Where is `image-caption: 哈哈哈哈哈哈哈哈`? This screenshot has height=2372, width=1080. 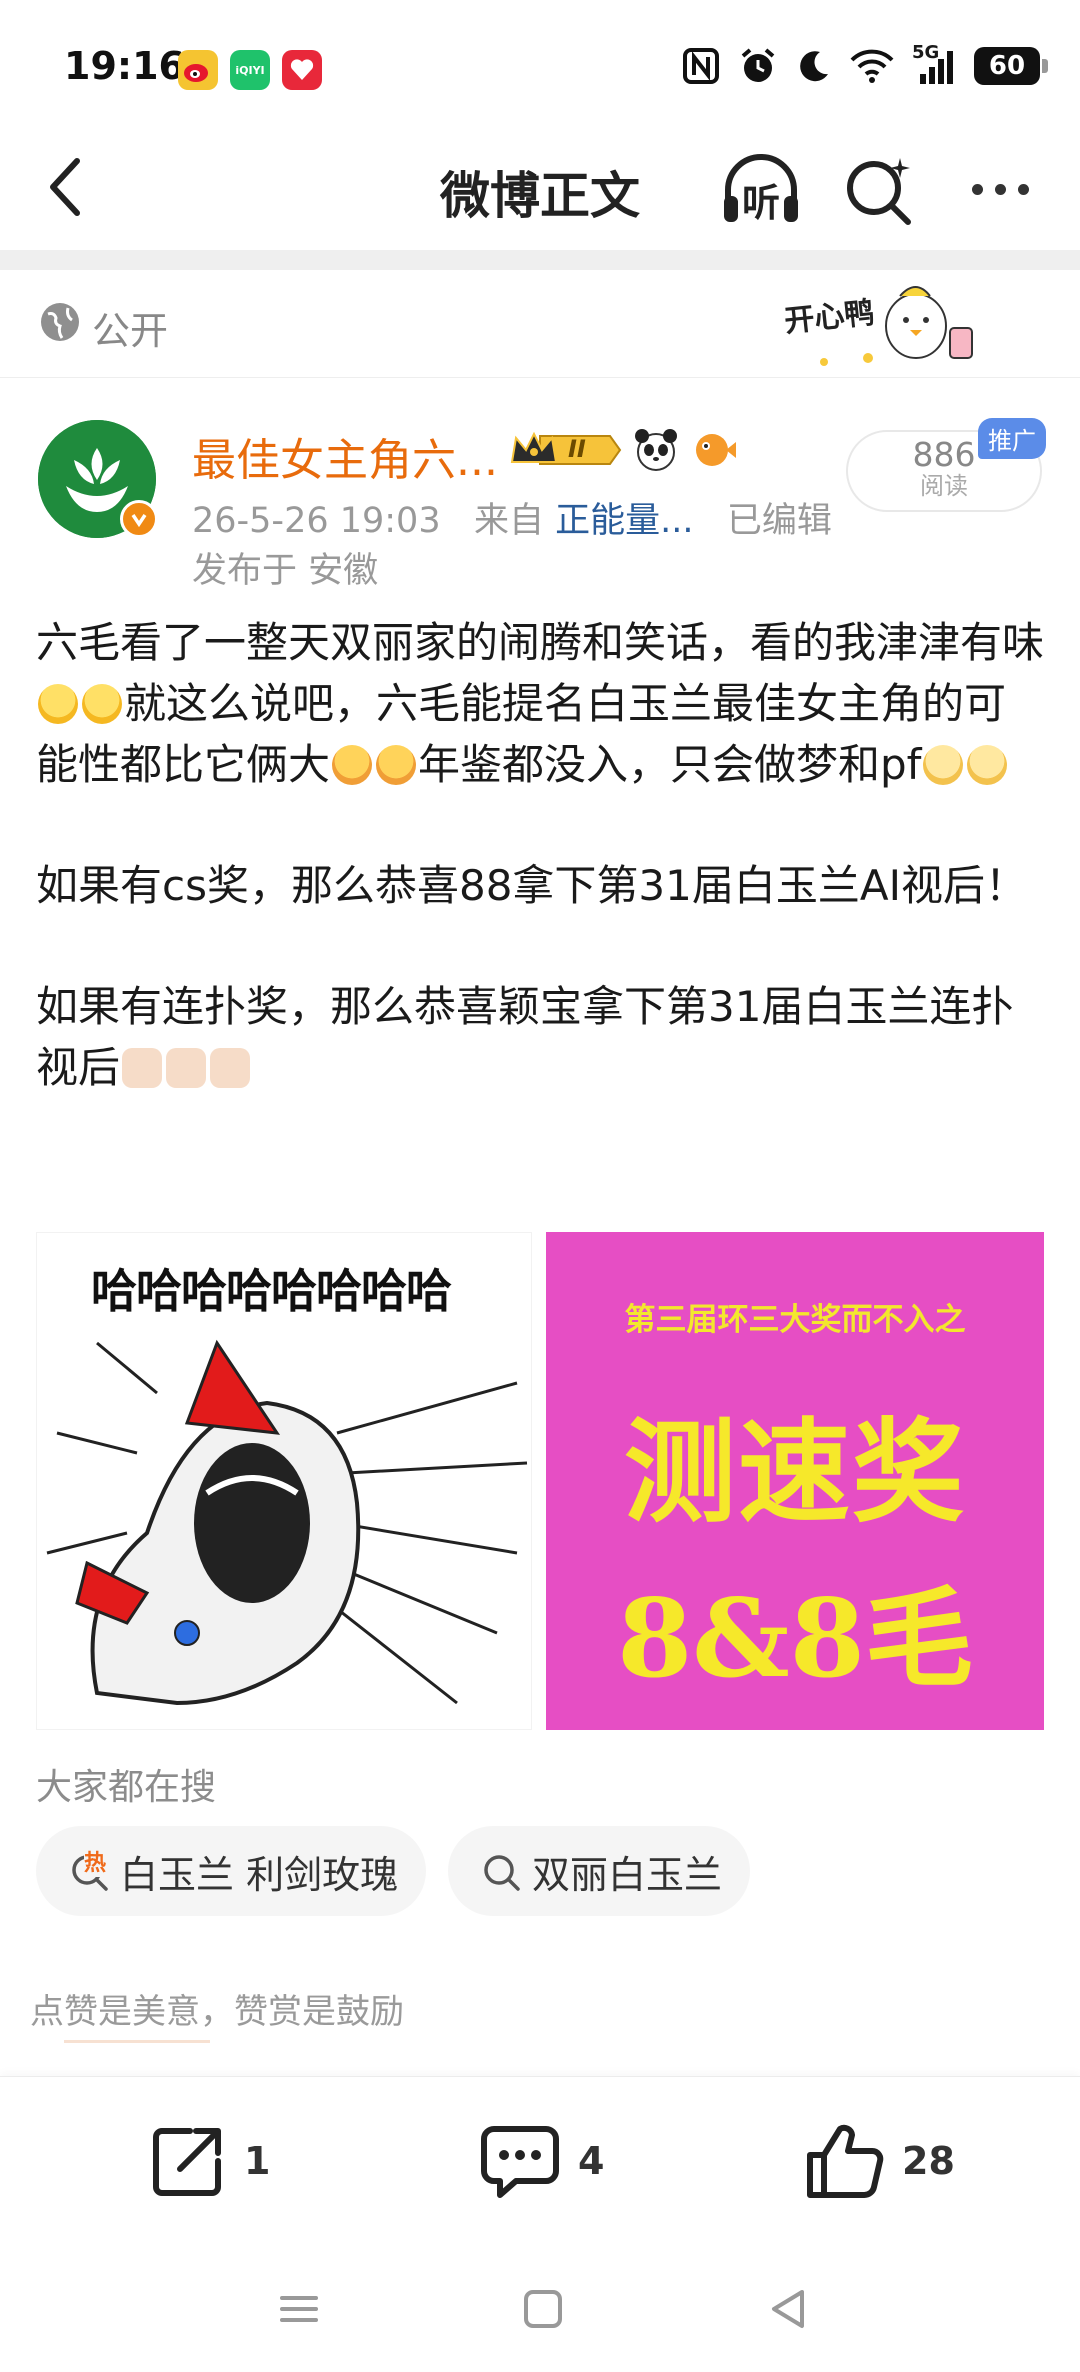
image-caption: 哈哈哈哈哈哈哈哈 is located at coordinates (271, 1291).